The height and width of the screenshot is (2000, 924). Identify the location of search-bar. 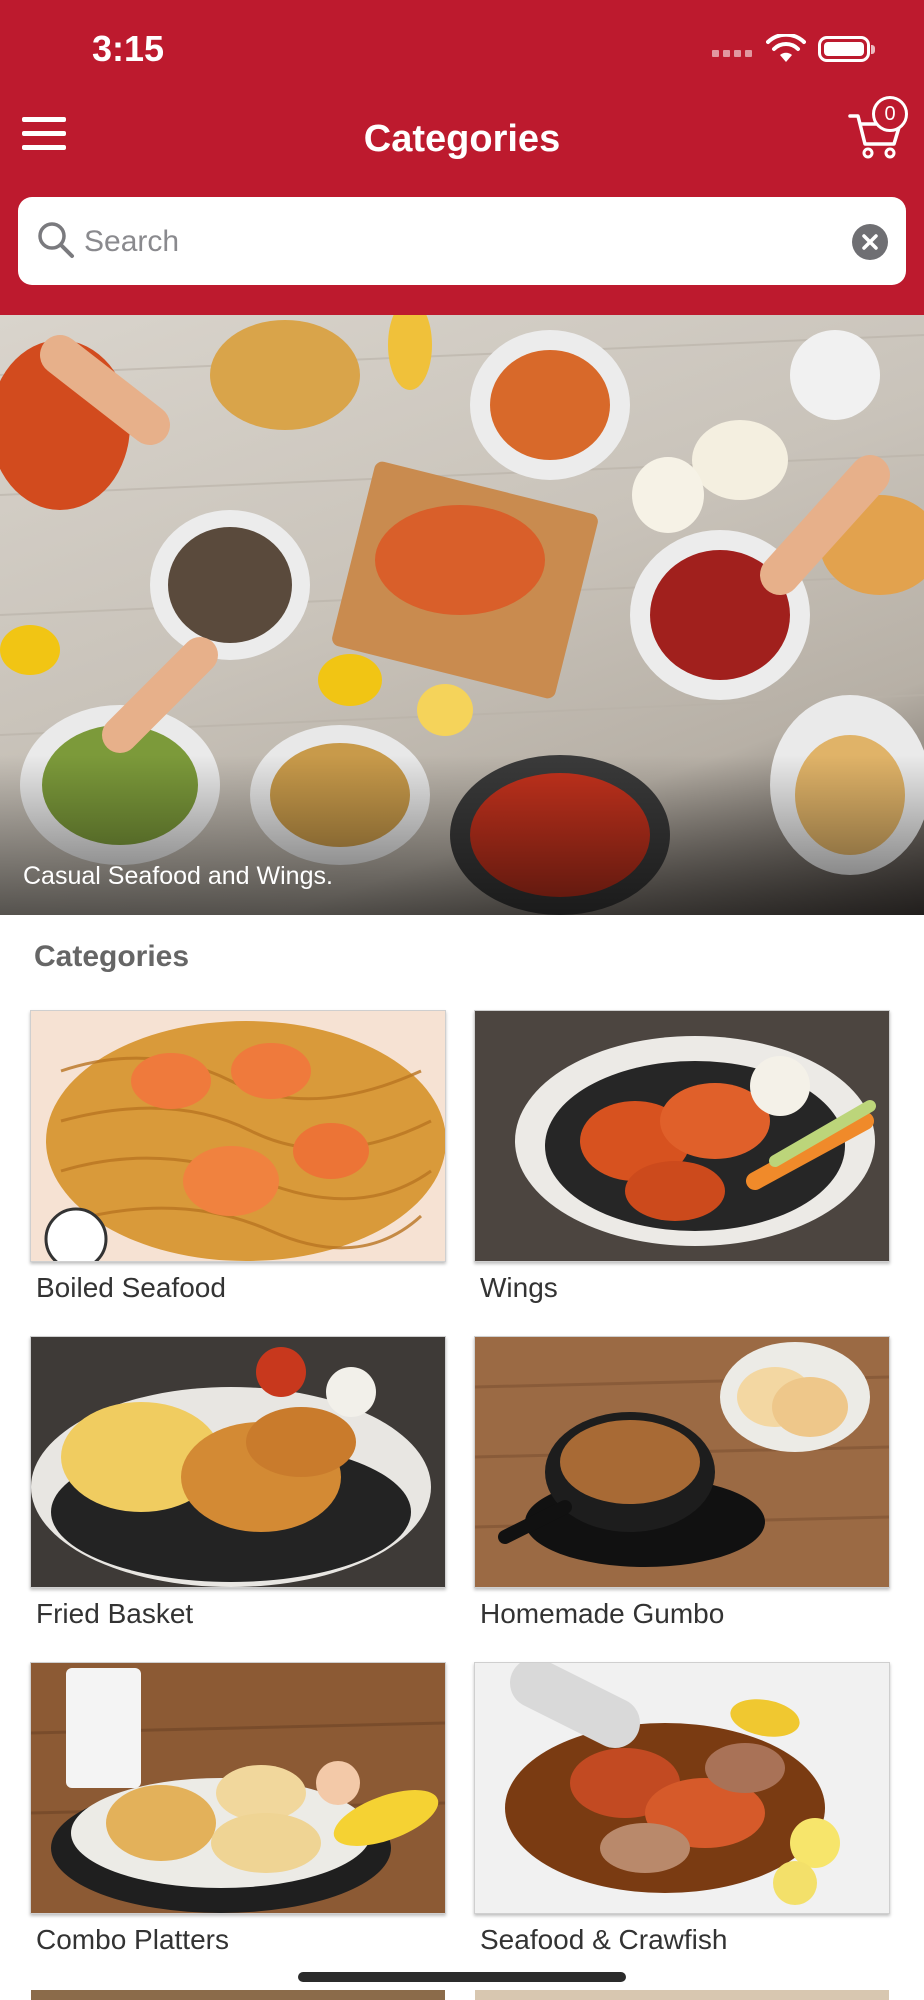
(462, 241).